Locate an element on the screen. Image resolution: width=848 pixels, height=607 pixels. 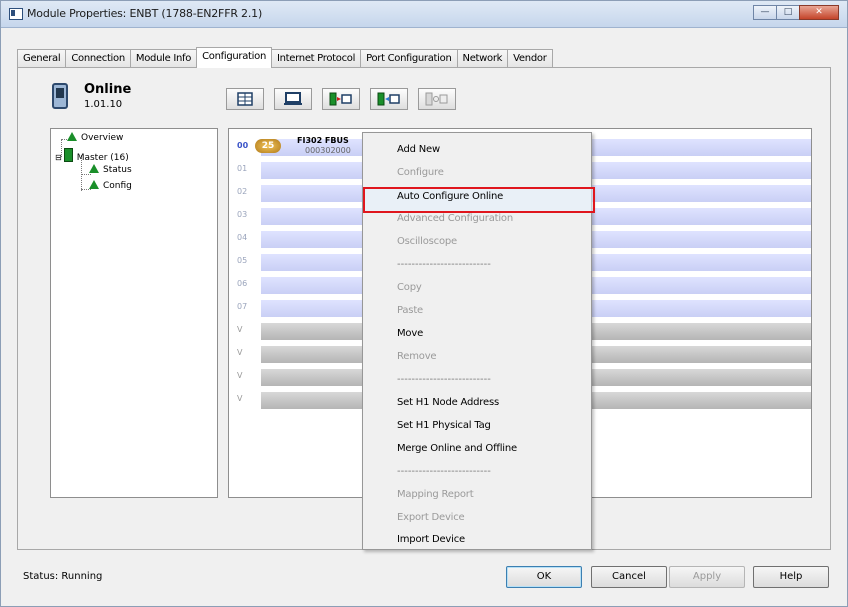
menu-item-move: Move is located at coordinates (410, 333).